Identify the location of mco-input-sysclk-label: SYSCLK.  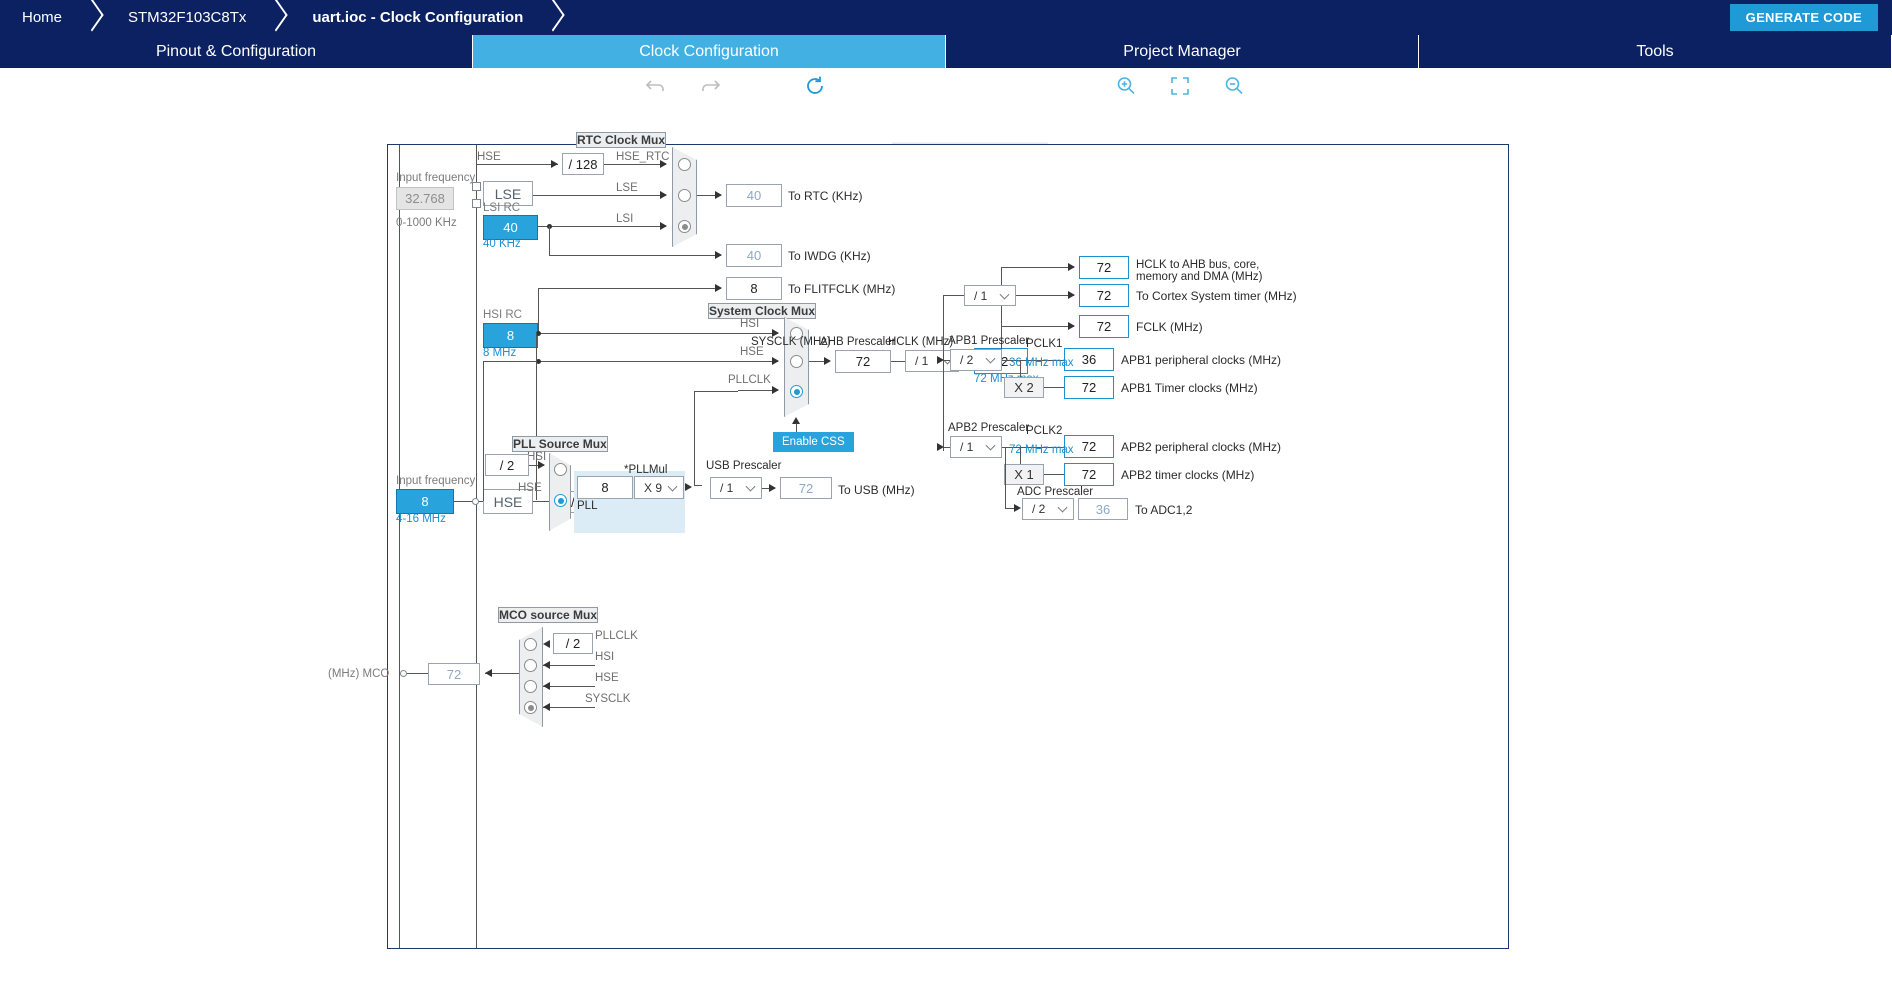
(608, 699).